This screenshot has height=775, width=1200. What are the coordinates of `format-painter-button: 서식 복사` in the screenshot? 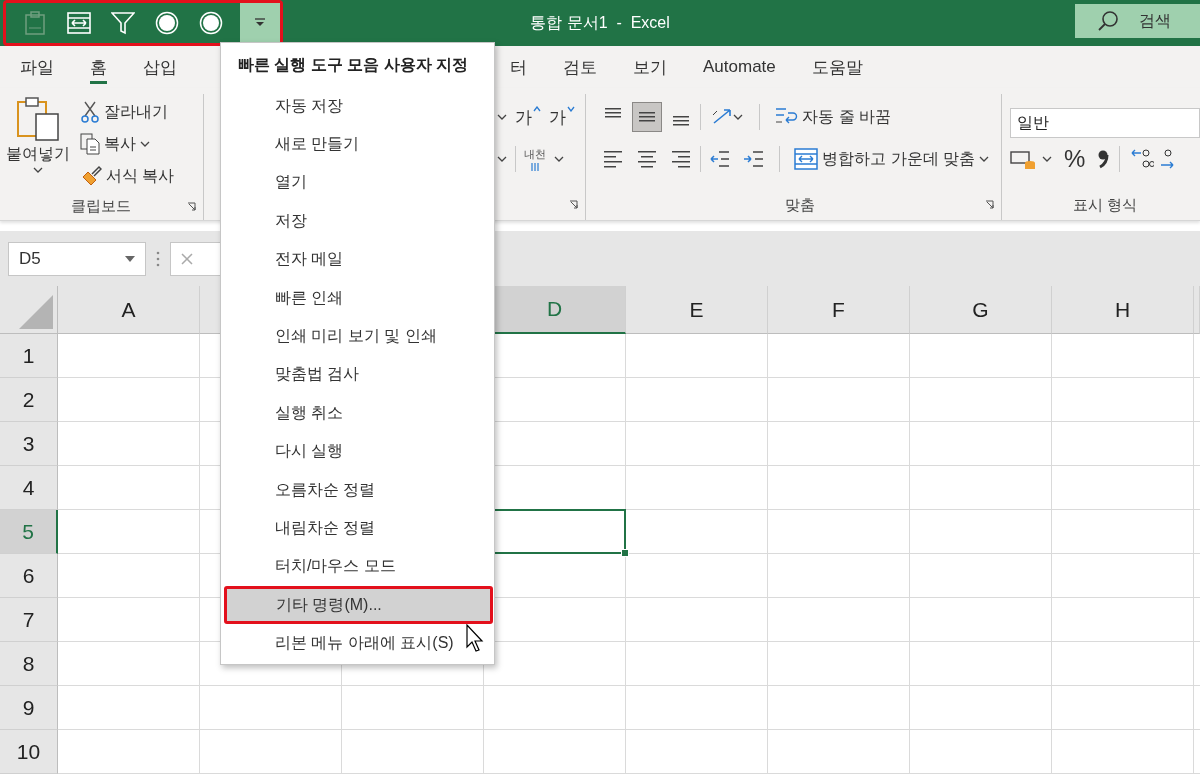 It's located at (127, 176).